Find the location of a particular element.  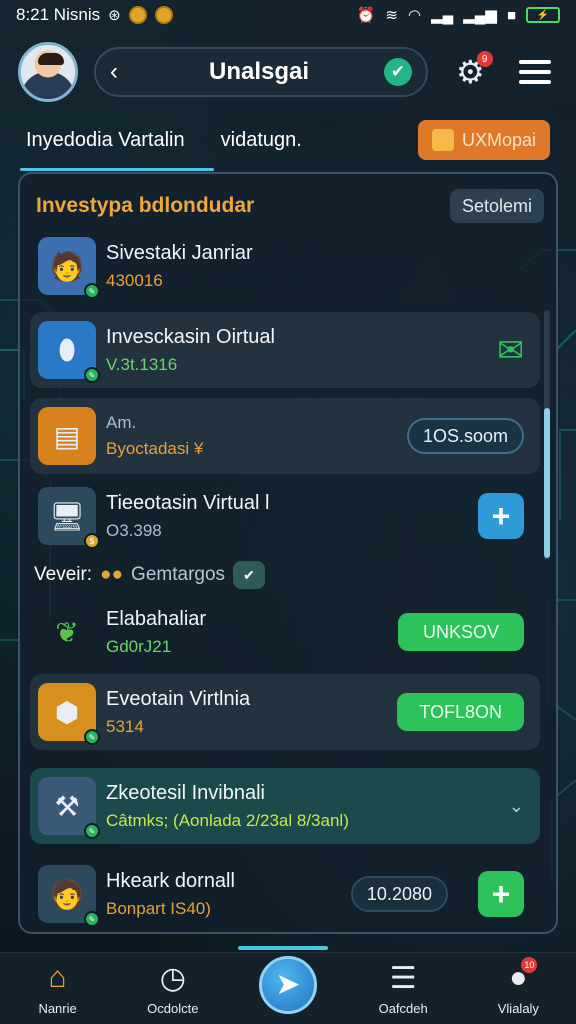

list-item: 🧑 ✎ Sivestaki Janriar 430016 is located at coordinates (285, 266).